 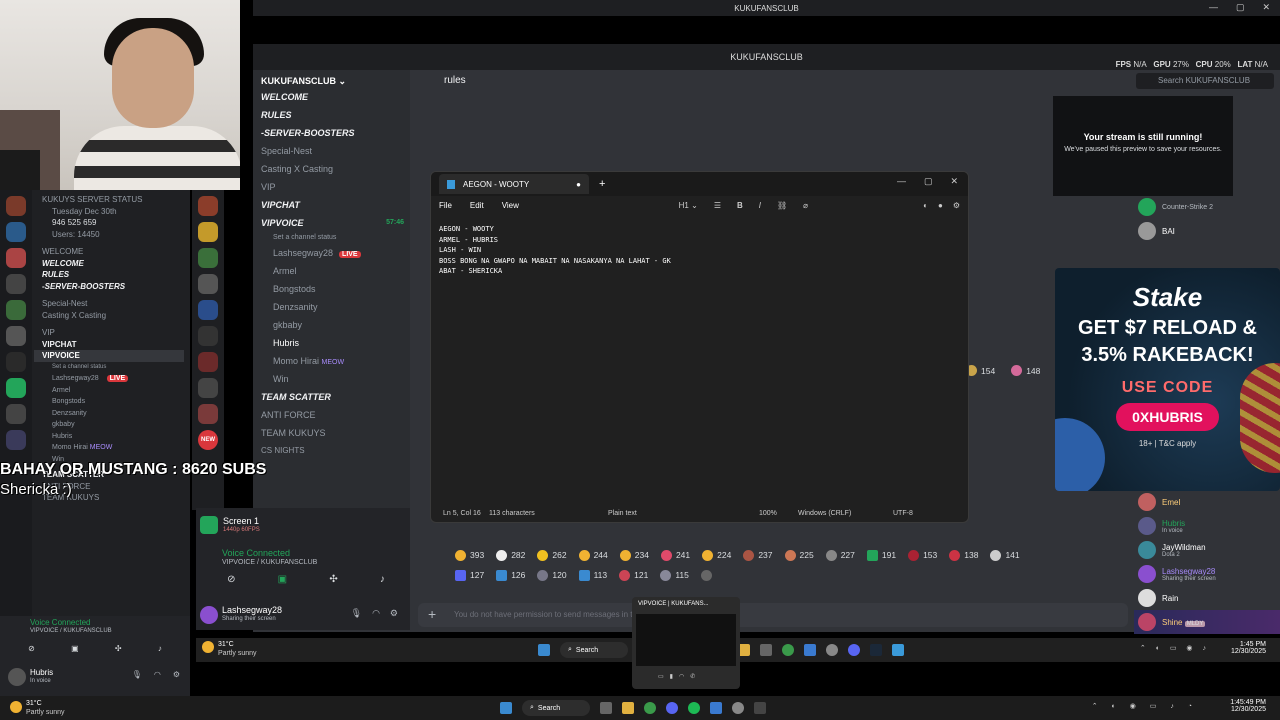 I want to click on clock: 1:45:49 PM 12/30/2025, so click(x=1248, y=706).